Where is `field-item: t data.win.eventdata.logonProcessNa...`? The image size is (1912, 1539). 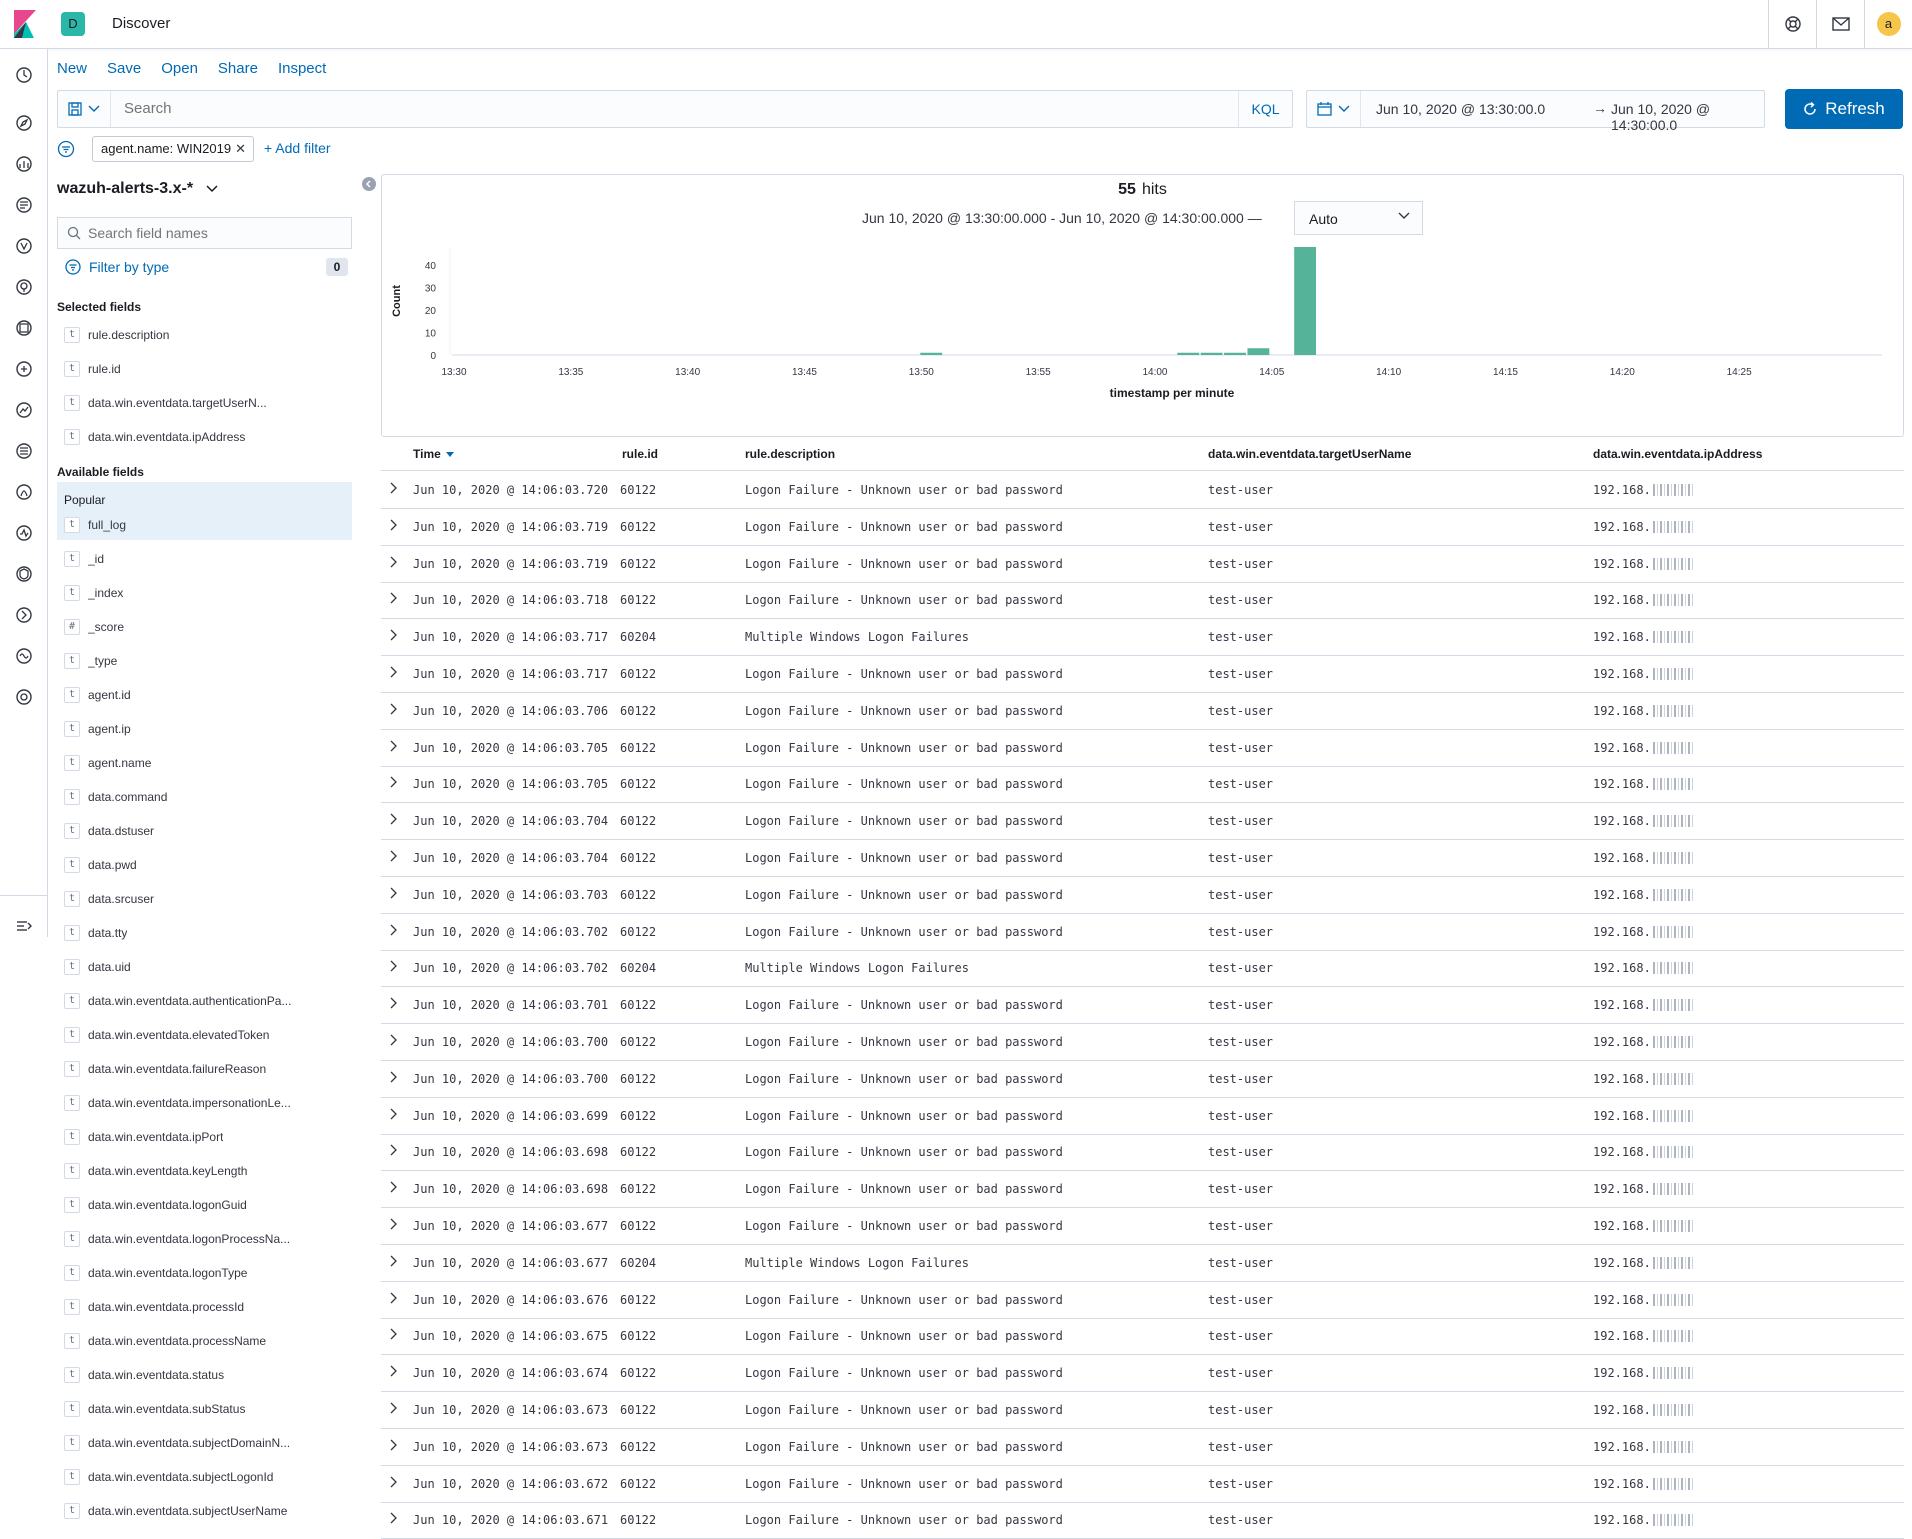
field-item: t data.win.eventdata.logonProcessNa... is located at coordinates (204, 1239).